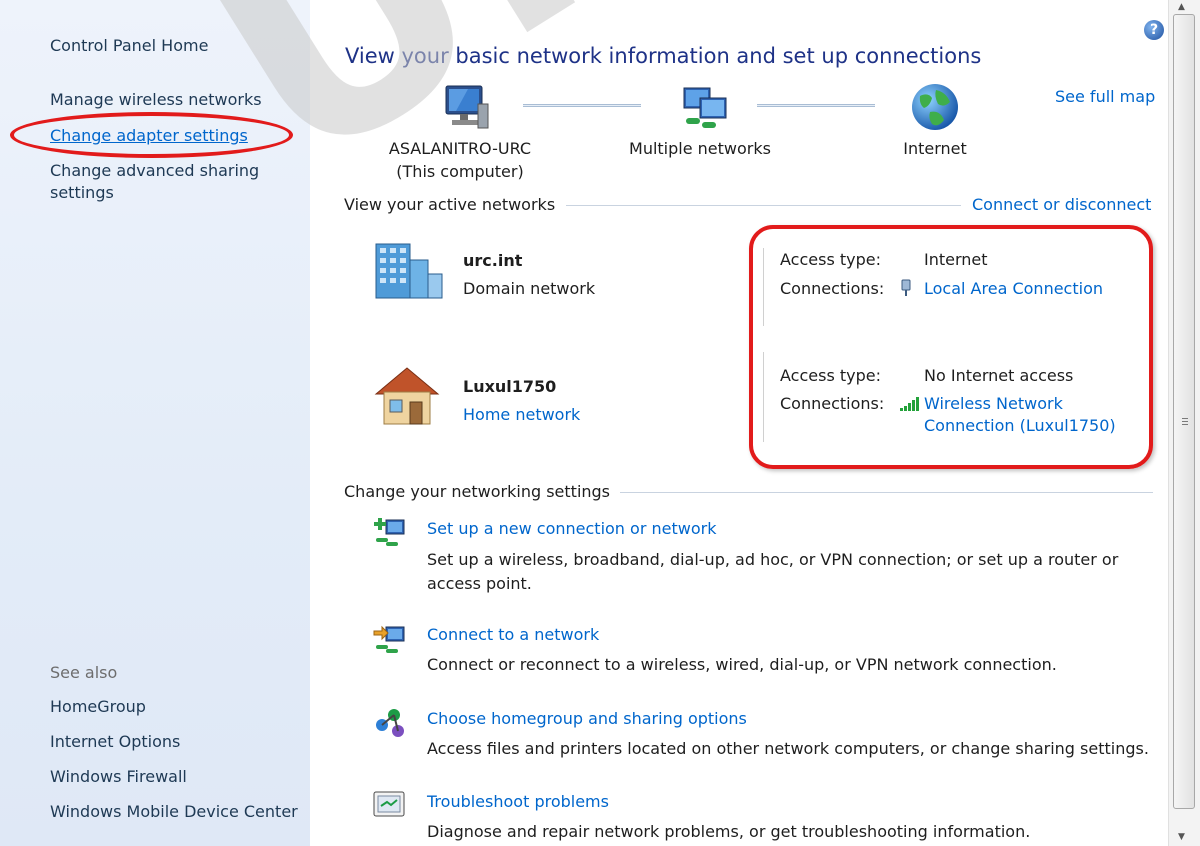 This screenshot has height=846, width=1200. I want to click on networking-settings-heading: Change your networking settings, so click(477, 491).